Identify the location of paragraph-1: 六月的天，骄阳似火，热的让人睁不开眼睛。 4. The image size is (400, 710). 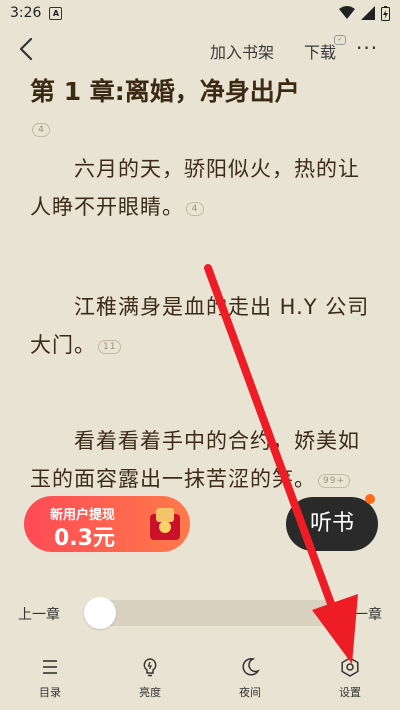
(202, 188).